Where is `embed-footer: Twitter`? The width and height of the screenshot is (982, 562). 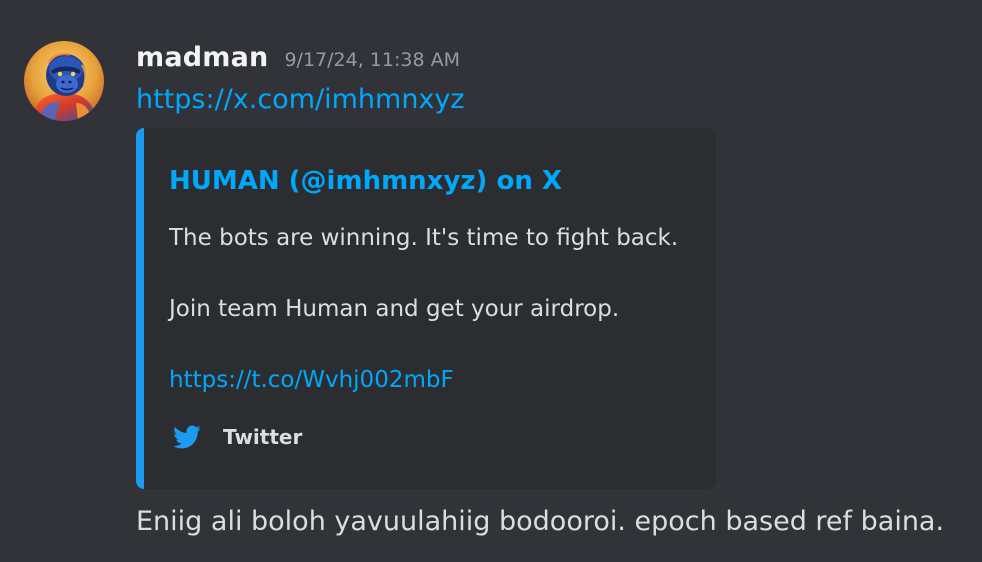
embed-footer: Twitter is located at coordinates (237, 437).